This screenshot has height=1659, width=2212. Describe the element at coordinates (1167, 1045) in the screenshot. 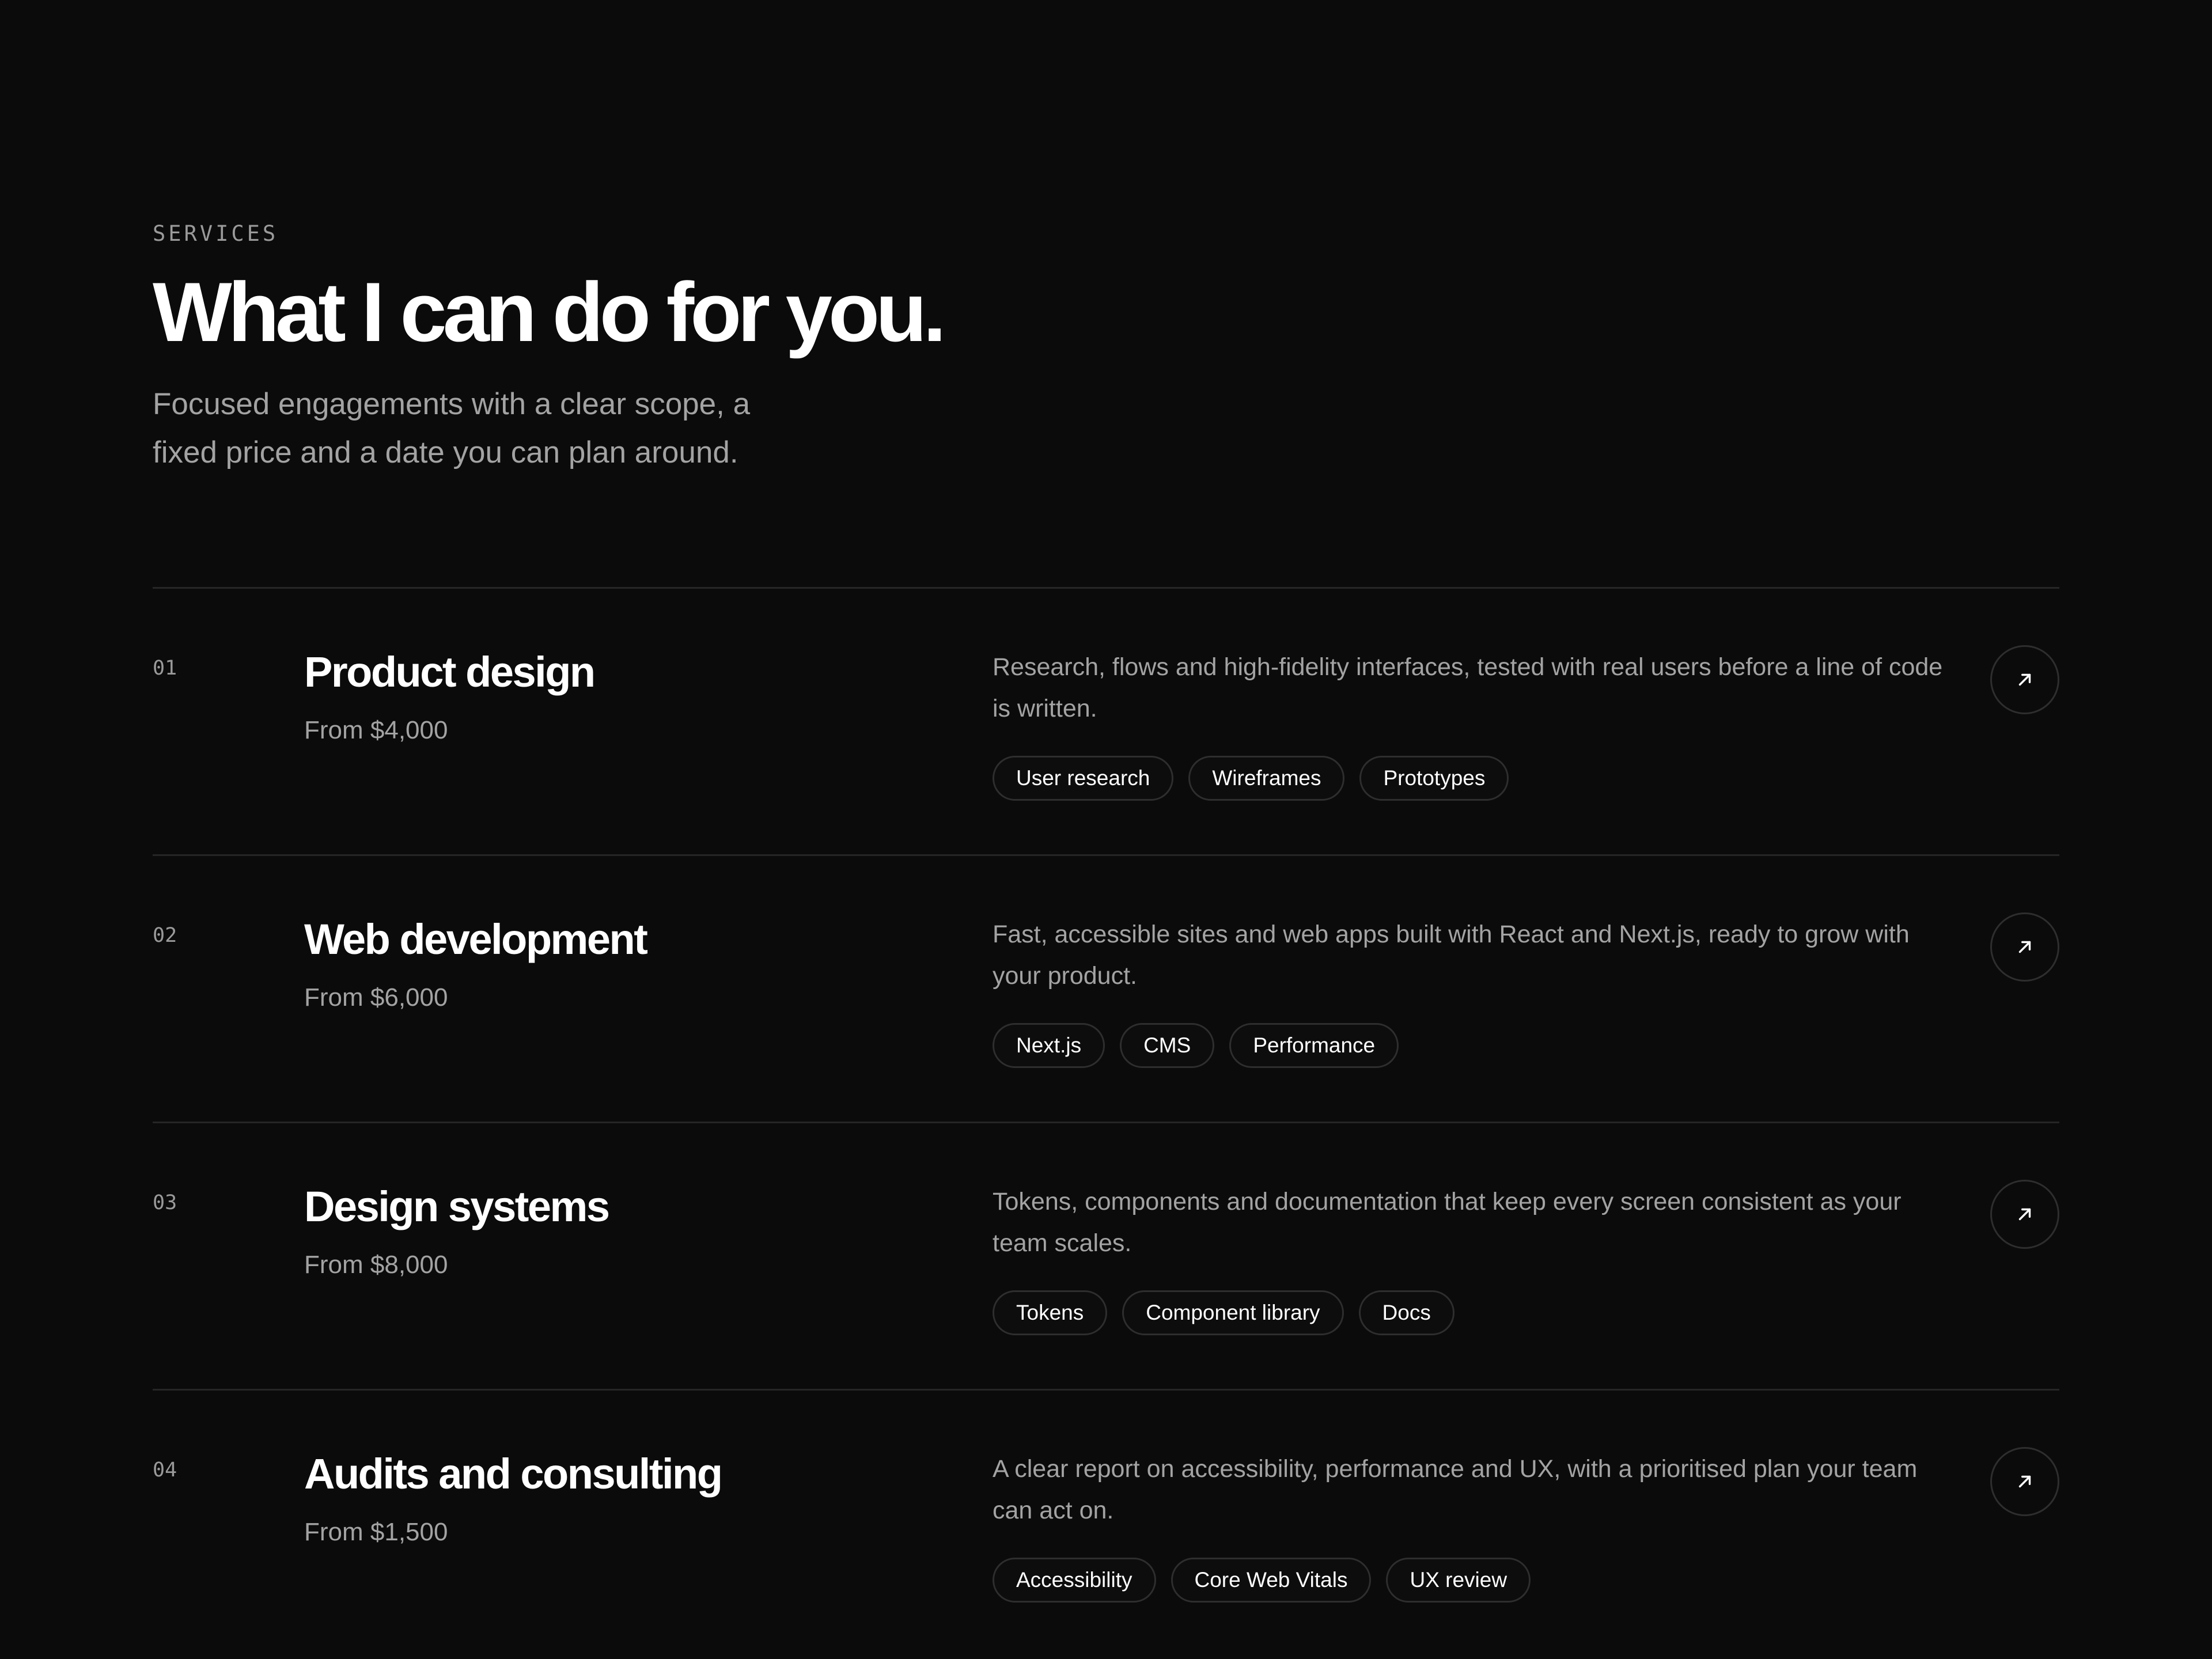

I see `tag-pill: CMS` at that location.